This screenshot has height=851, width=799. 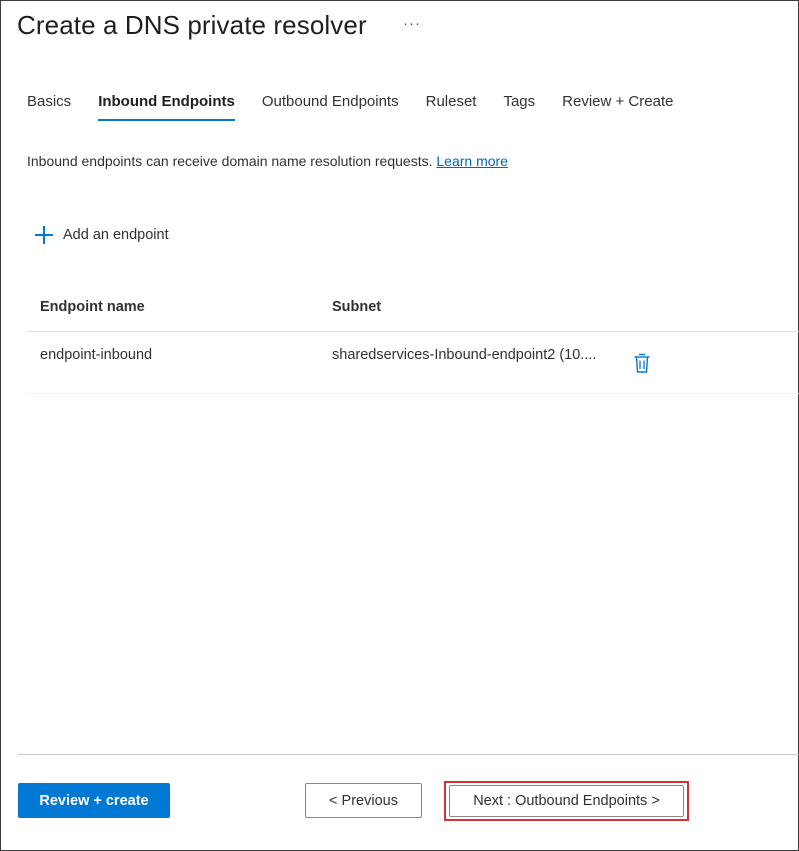 I want to click on tab-inbound-endpoints: Inbound Endpoints, so click(x=166, y=107).